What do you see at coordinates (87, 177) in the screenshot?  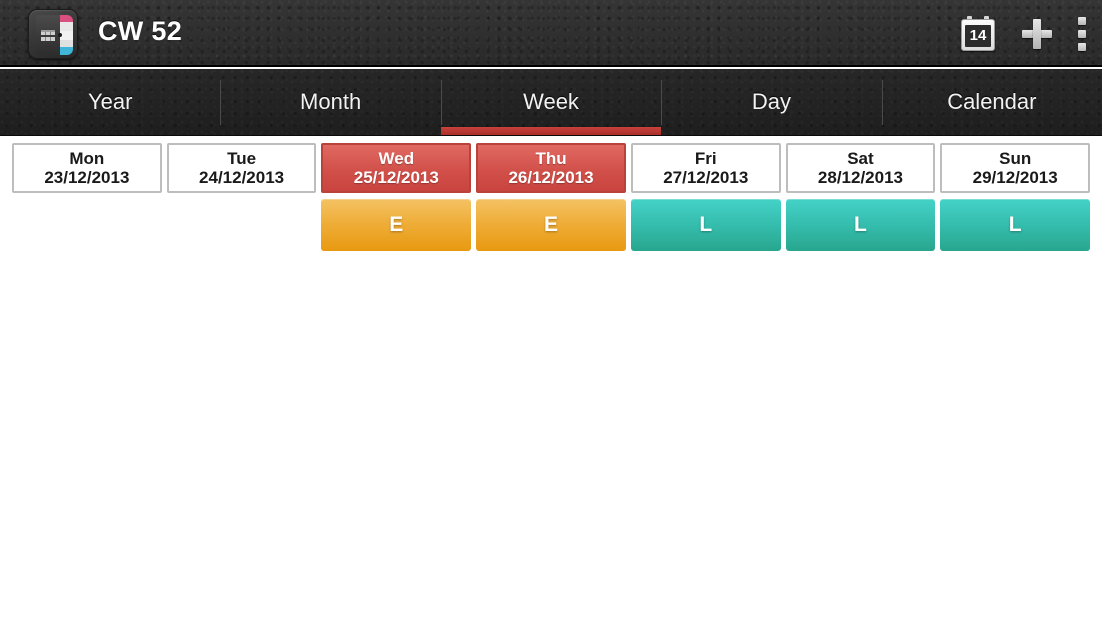 I see `day-date-label: 23/12/2013` at bounding box center [87, 177].